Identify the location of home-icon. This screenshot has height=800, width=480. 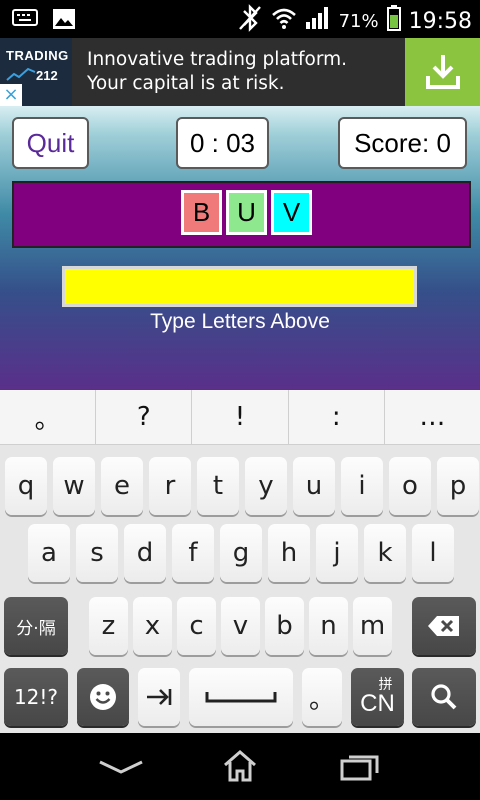
(240, 768).